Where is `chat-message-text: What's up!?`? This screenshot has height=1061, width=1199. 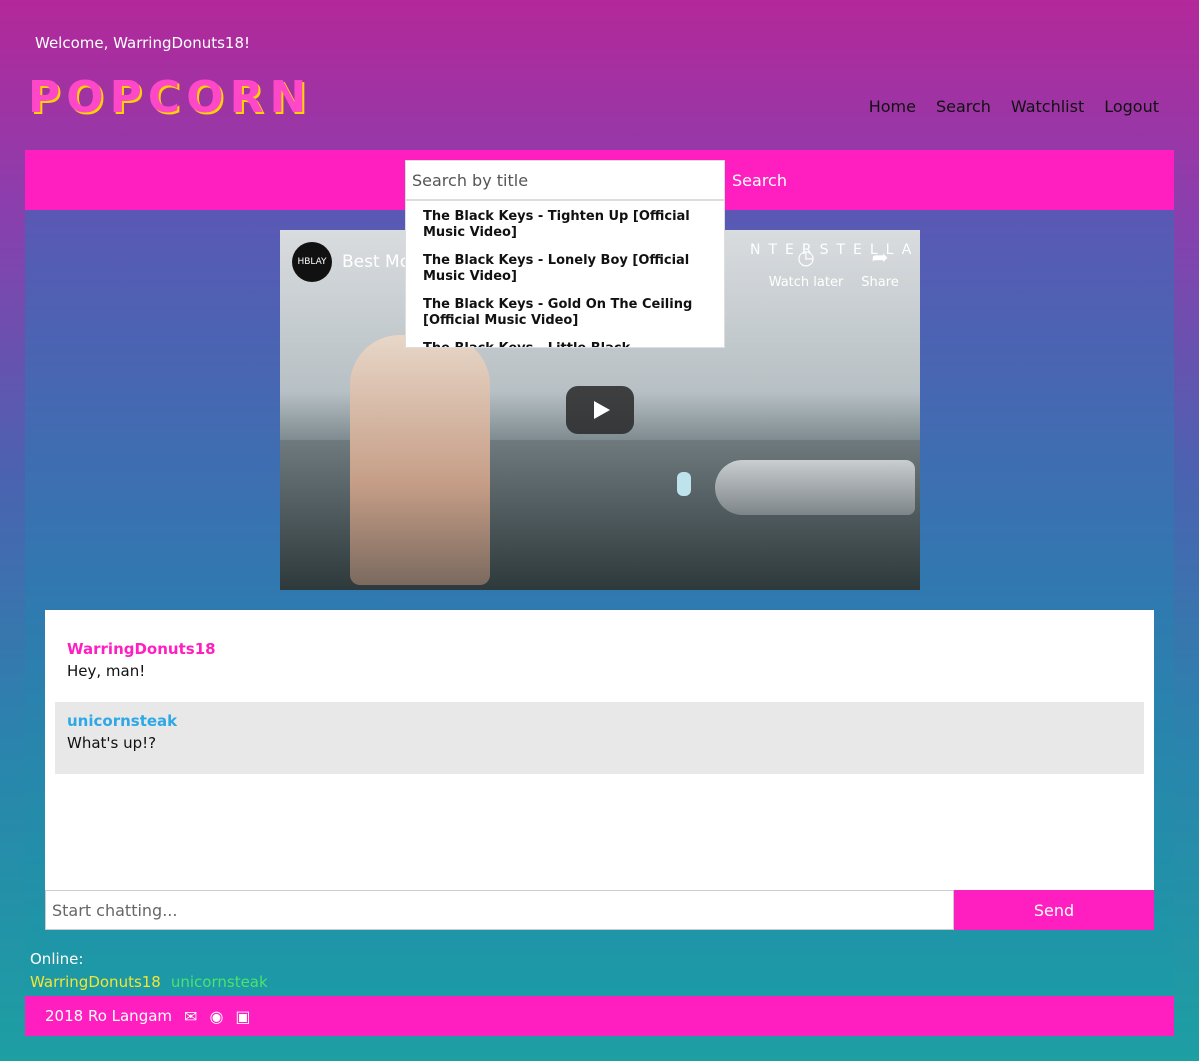 chat-message-text: What's up!? is located at coordinates (112, 743).